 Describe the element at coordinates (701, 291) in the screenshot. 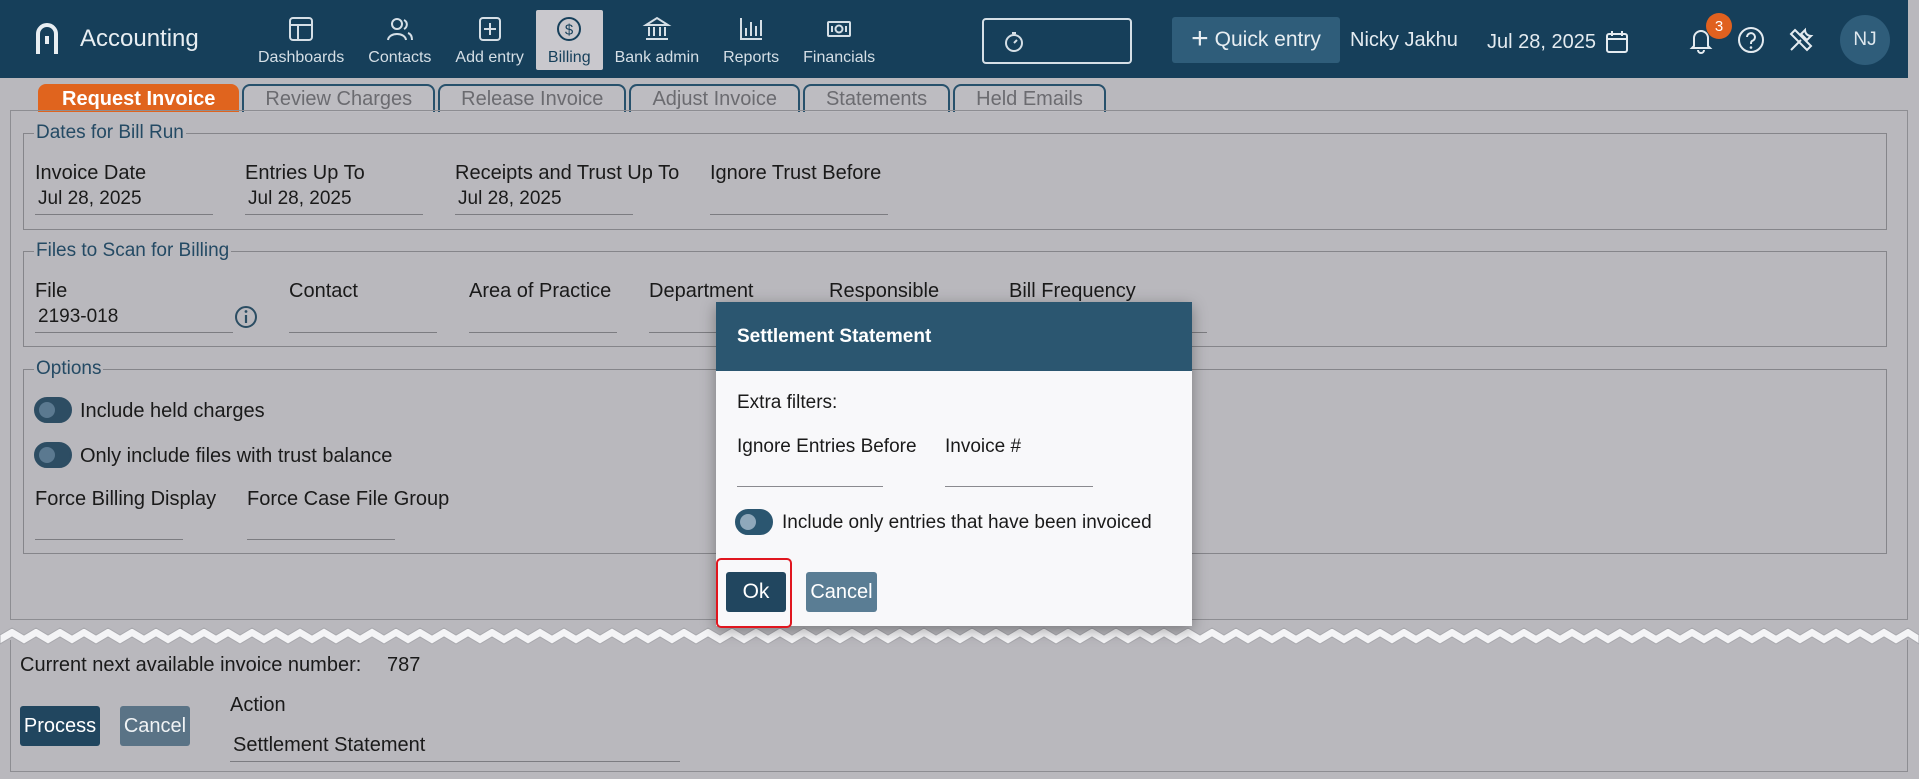

I see `department-label: Department` at that location.